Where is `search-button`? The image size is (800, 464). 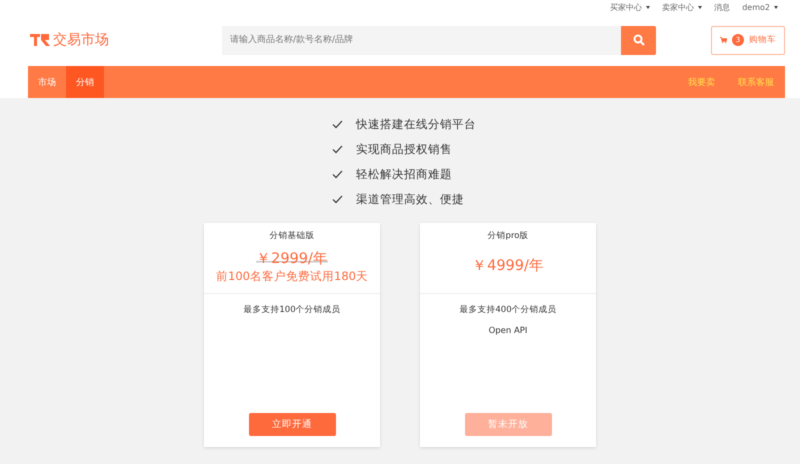
search-button is located at coordinates (638, 40).